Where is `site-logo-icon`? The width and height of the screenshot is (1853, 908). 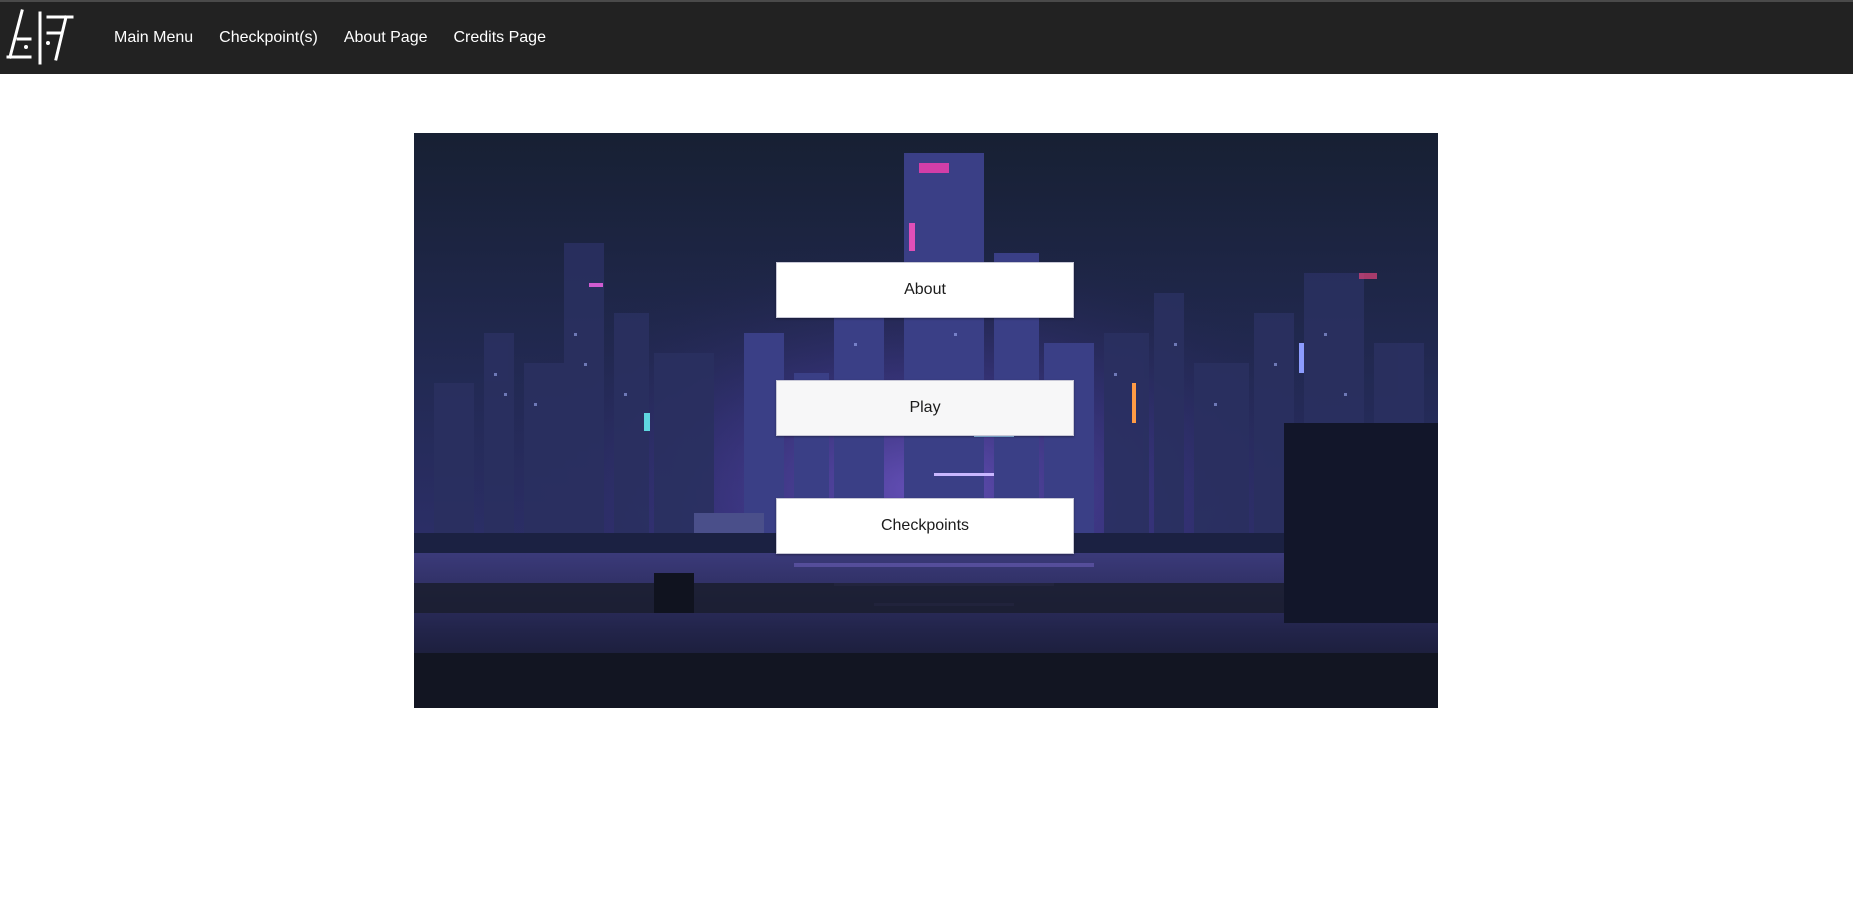
site-logo-icon is located at coordinates (40, 36).